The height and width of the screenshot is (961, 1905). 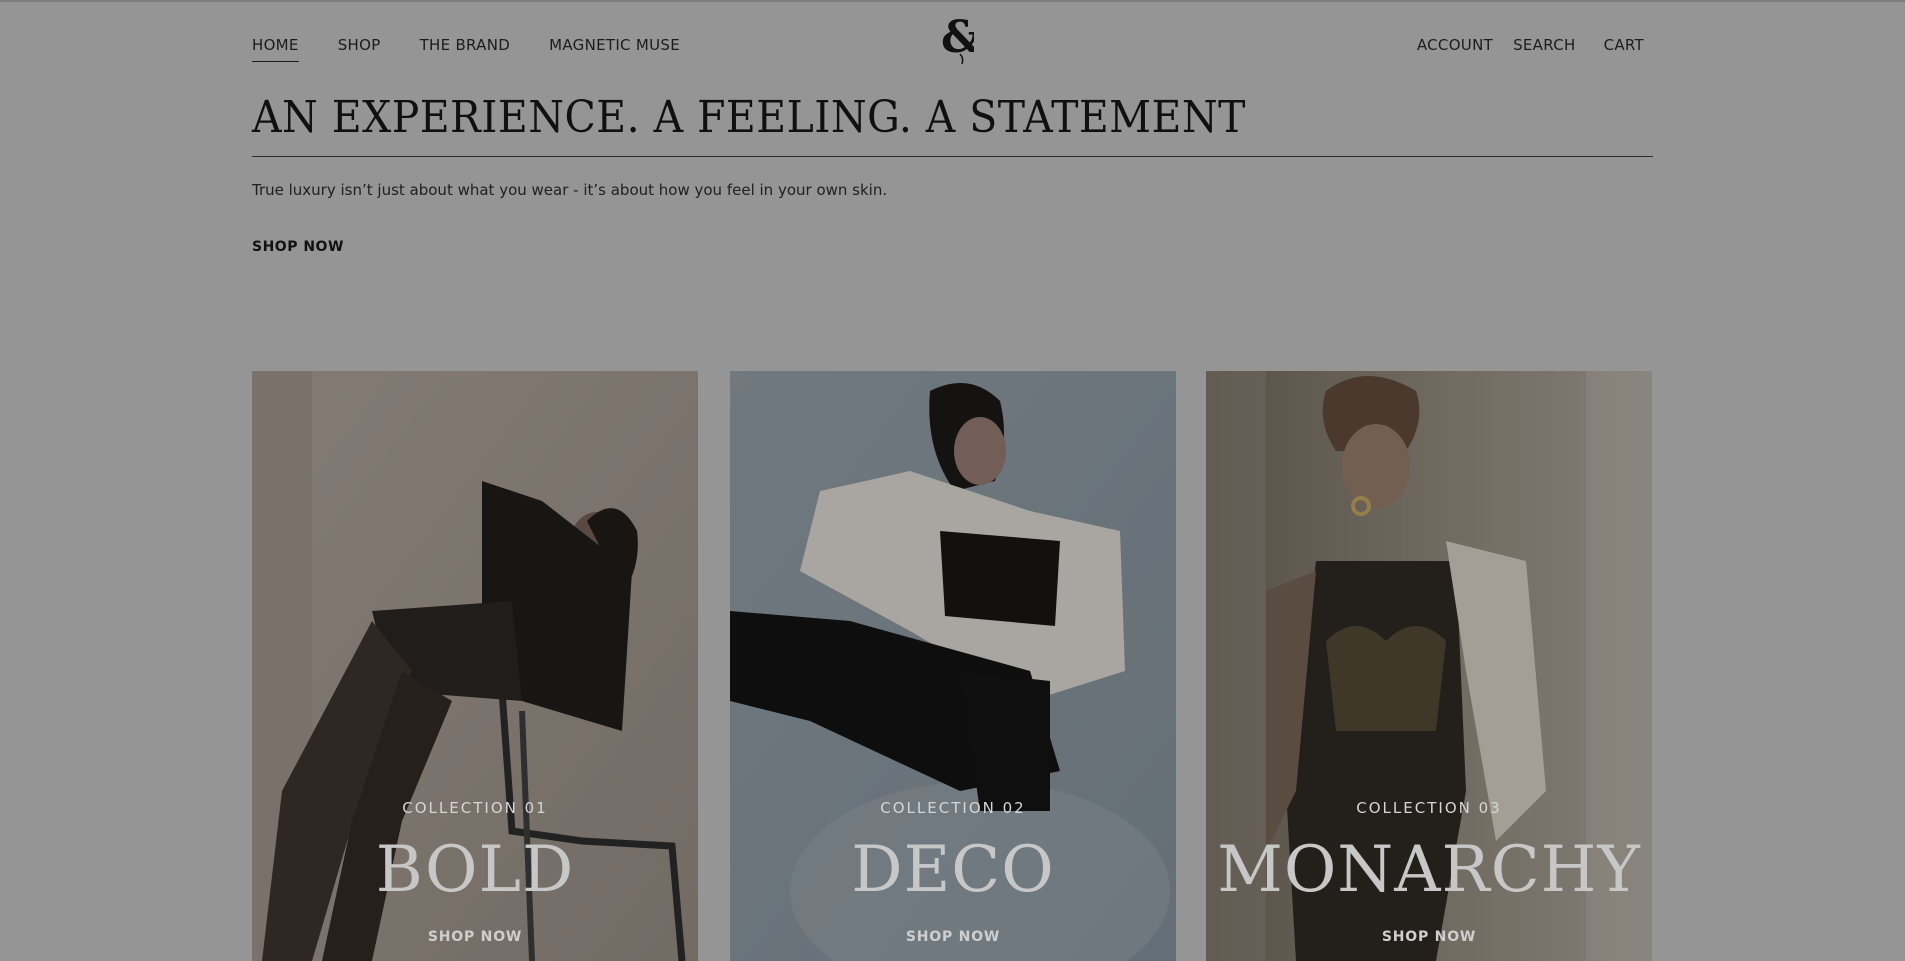 What do you see at coordinates (614, 45) in the screenshot?
I see `nav-magnetic-muse: MAGNETIC MUSE` at bounding box center [614, 45].